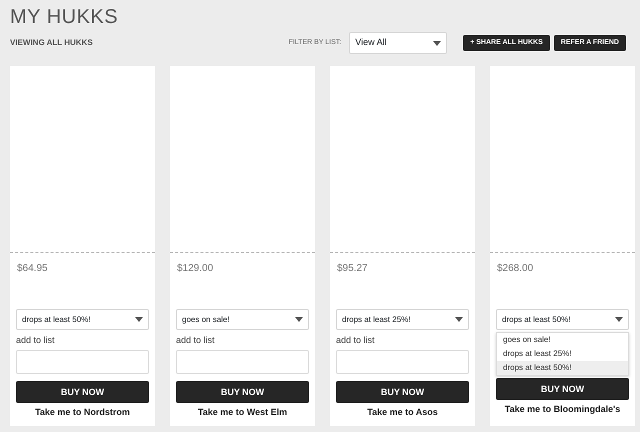 This screenshot has width=640, height=432. I want to click on store-link: Take me to Asos, so click(402, 412).